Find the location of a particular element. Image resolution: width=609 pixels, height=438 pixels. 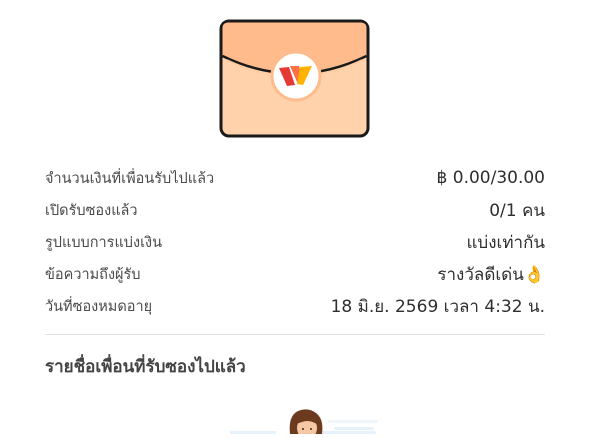

recipients-title: รายชื่อเพื่อนที่รับซองไปแล้ว is located at coordinates (145, 367).